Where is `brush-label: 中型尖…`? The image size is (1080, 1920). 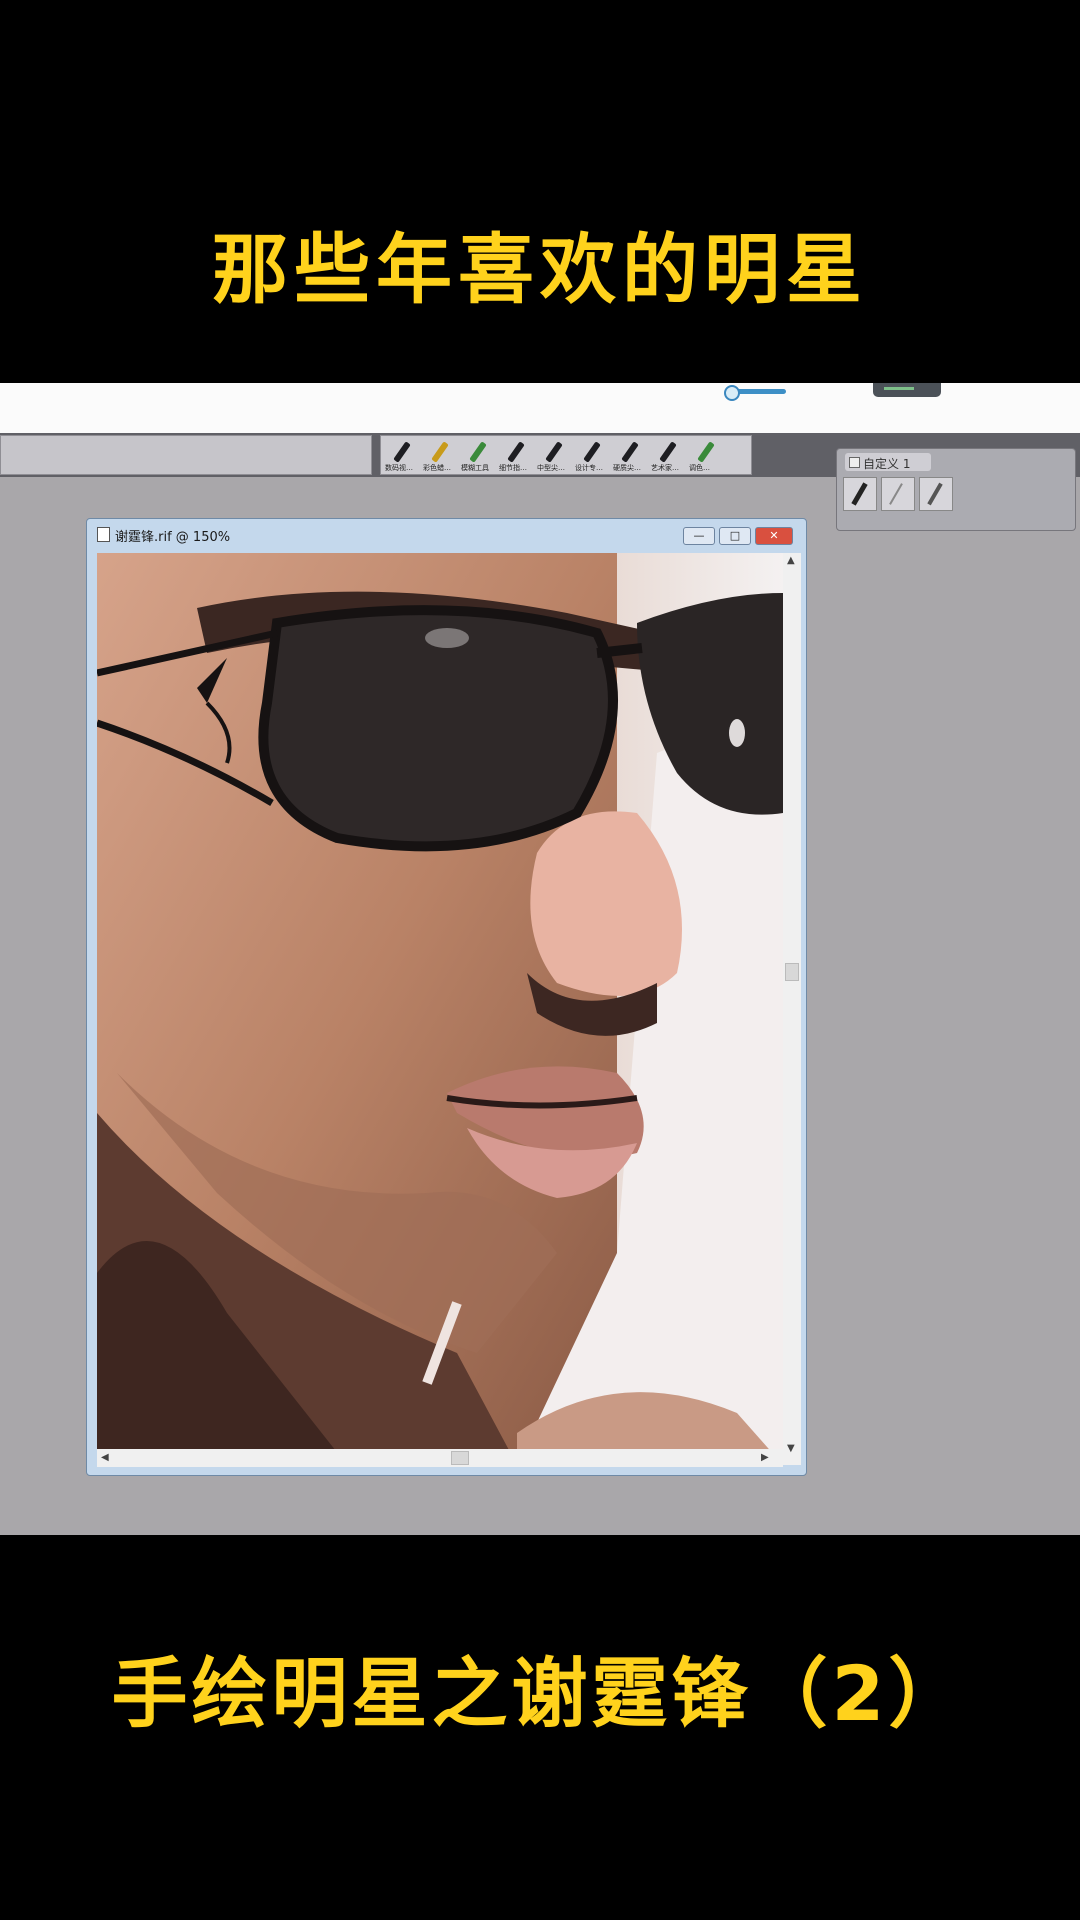 brush-label: 中型尖… is located at coordinates (551, 468).